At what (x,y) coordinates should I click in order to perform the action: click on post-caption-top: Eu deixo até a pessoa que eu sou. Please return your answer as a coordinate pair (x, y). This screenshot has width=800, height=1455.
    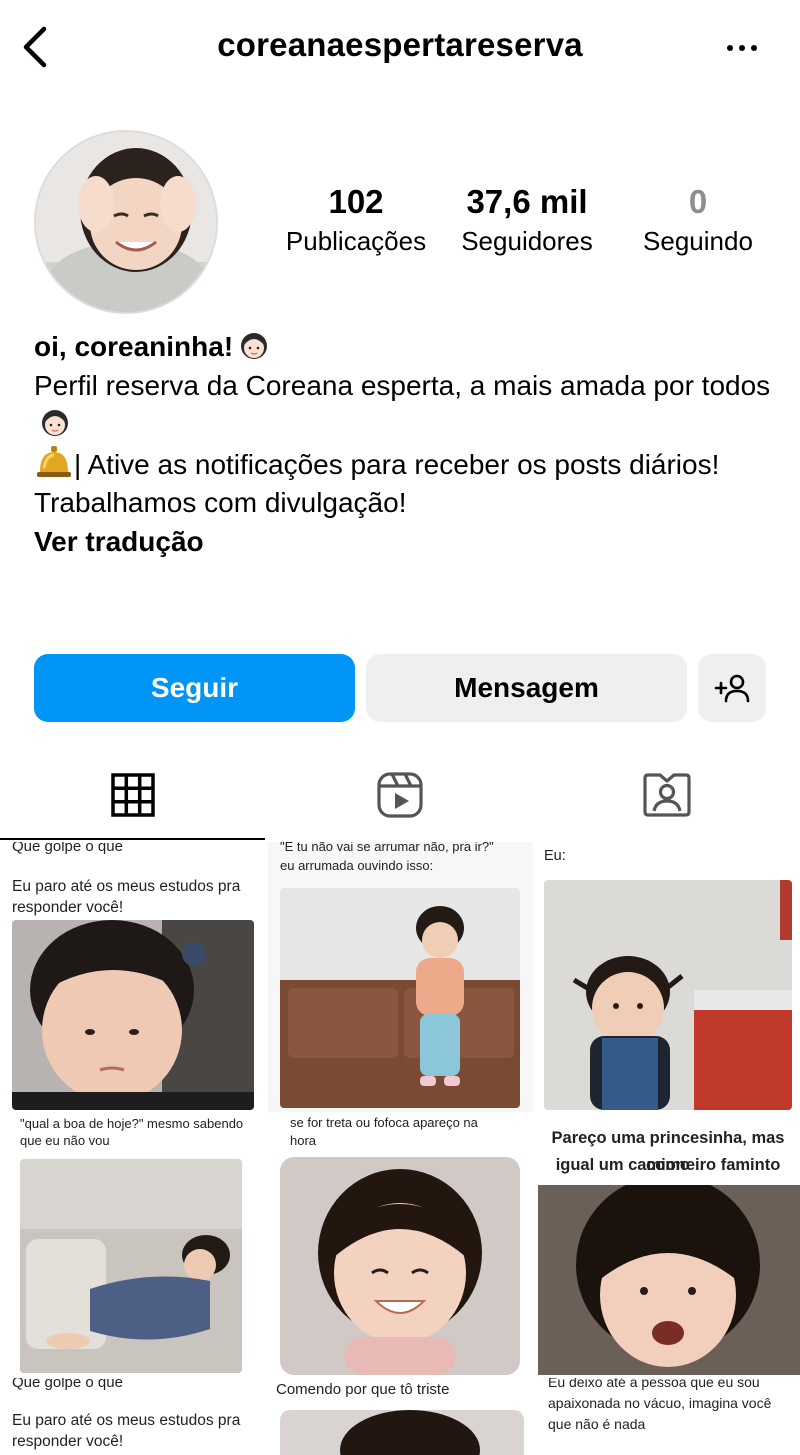
    Looking at the image, I should click on (654, 1384).